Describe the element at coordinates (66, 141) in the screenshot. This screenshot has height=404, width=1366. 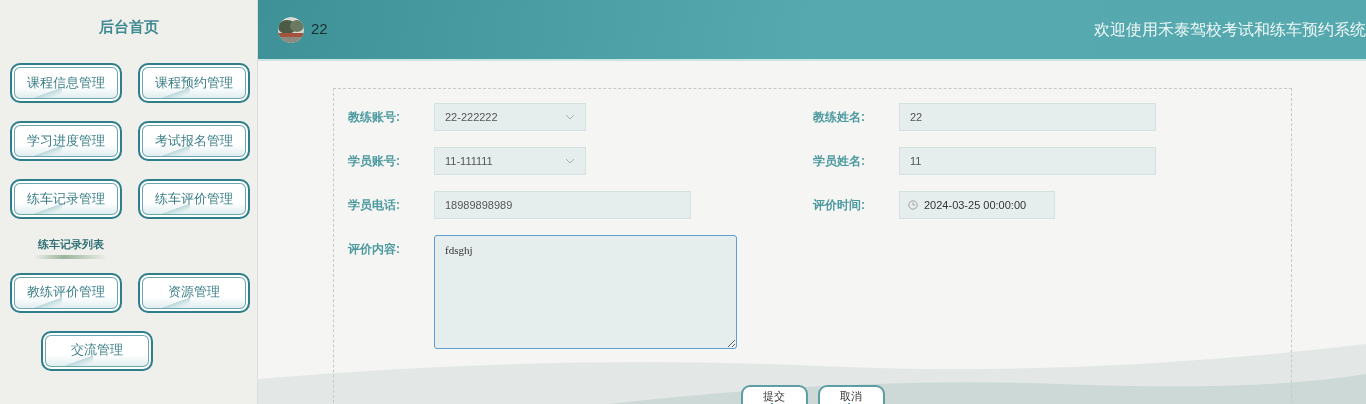
I see `menu-button: 学习进度管理` at that location.